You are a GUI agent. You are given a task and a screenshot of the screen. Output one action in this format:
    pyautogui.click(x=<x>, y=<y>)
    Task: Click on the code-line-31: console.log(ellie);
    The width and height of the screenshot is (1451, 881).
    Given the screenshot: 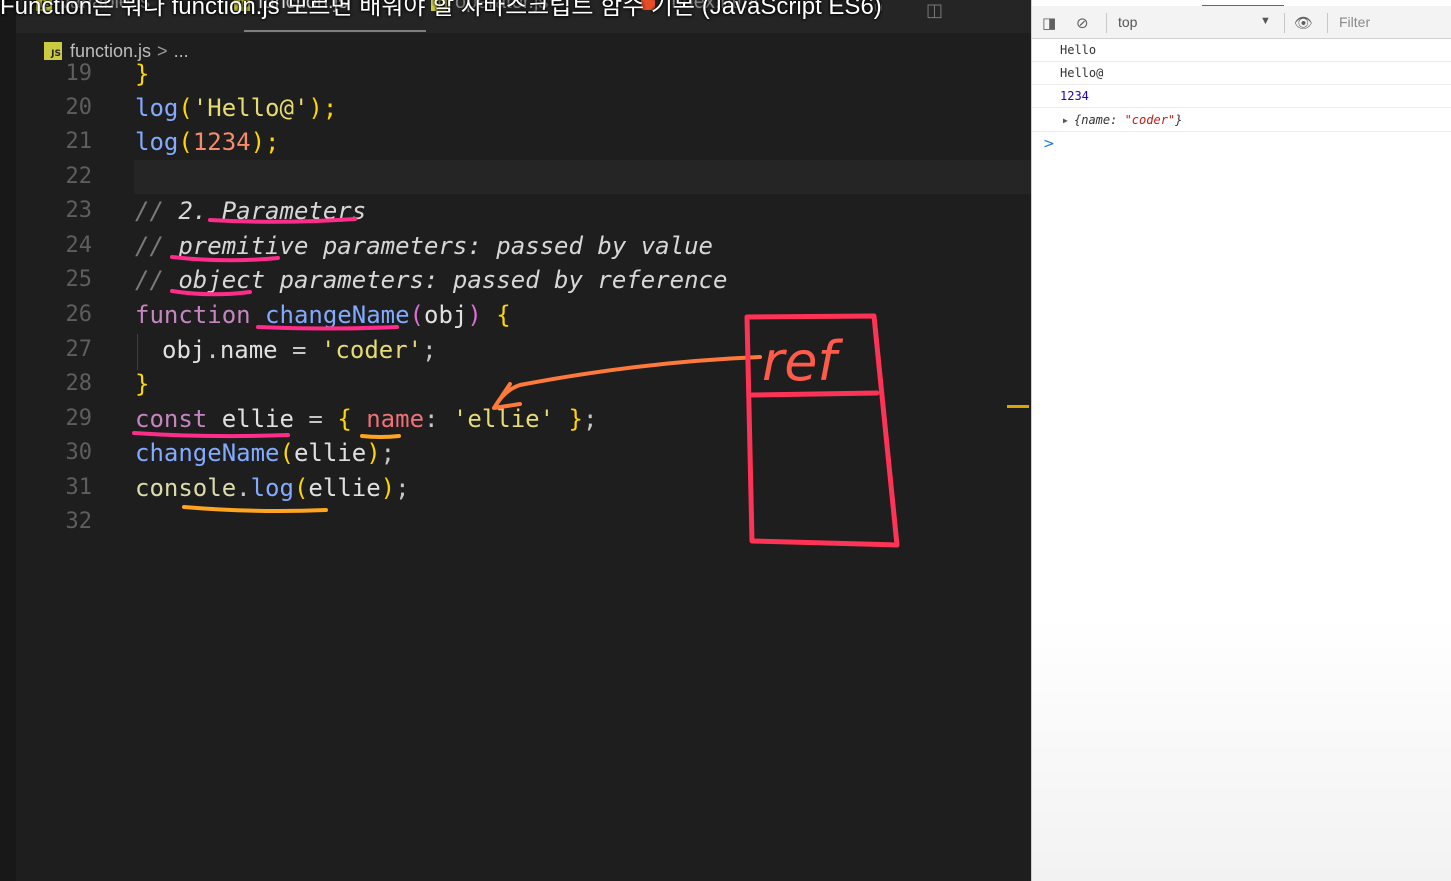 What is the action you would take?
    pyautogui.click(x=272, y=488)
    